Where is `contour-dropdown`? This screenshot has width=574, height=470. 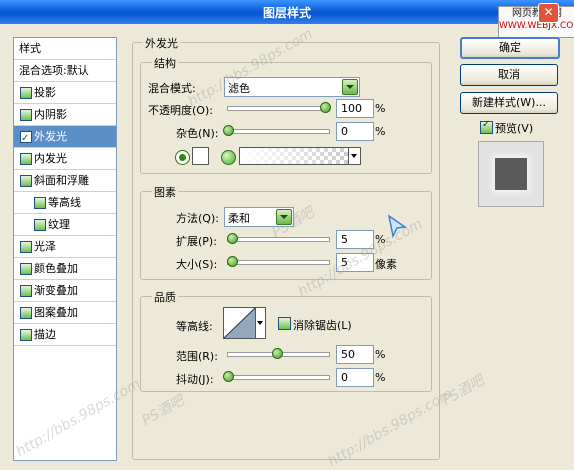
contour-dropdown is located at coordinates (260, 323).